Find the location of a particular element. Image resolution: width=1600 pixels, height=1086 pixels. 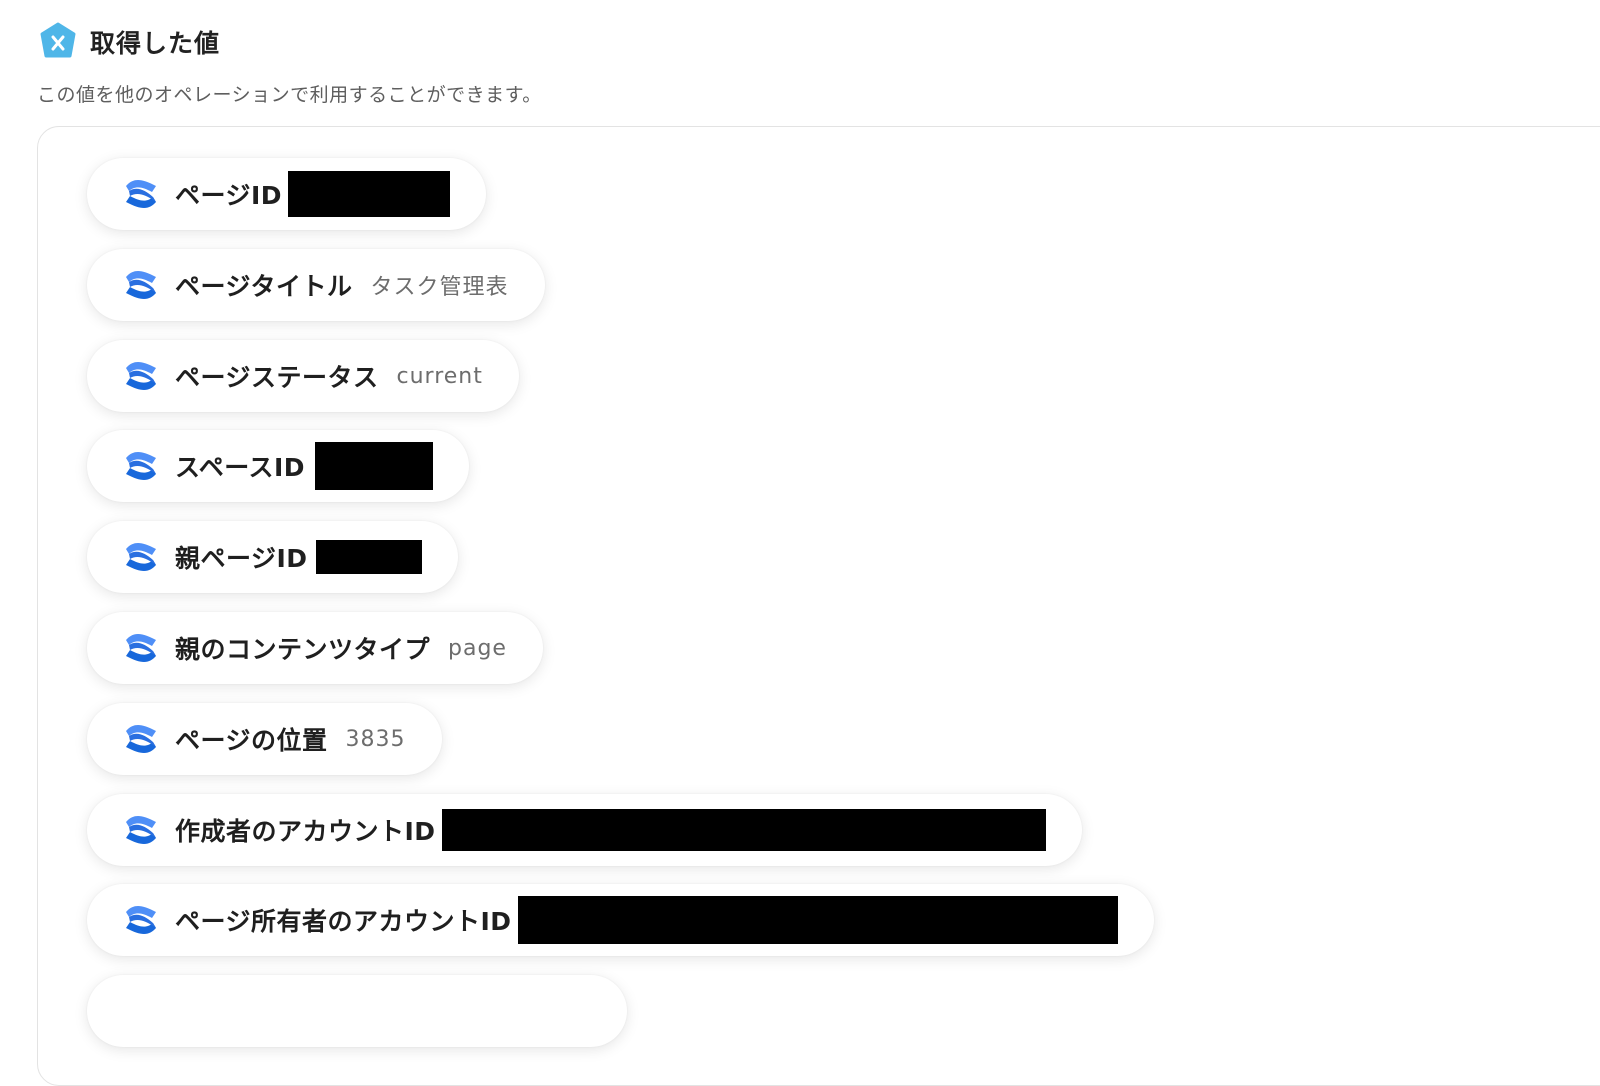

value-chip-label: スペースID is located at coordinates (240, 467).